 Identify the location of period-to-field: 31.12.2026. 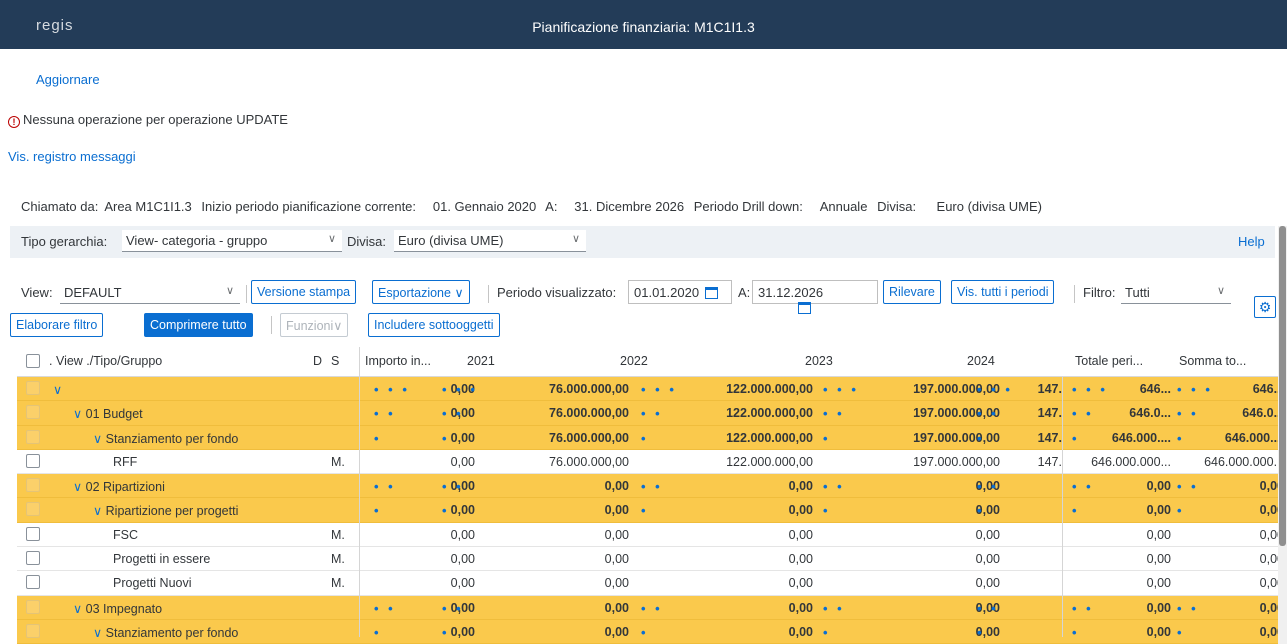
(815, 297).